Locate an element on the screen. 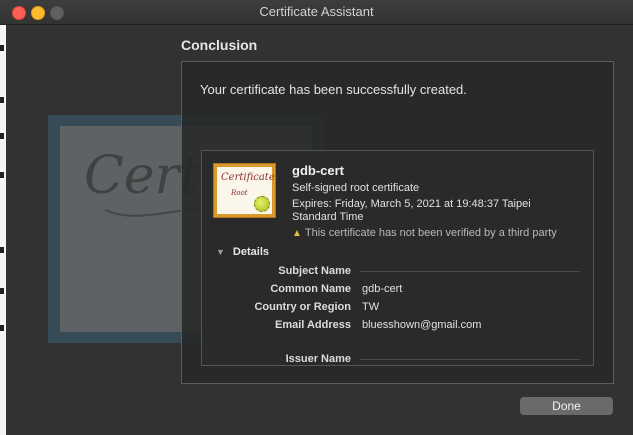  field-label: Common Name is located at coordinates (310, 289).